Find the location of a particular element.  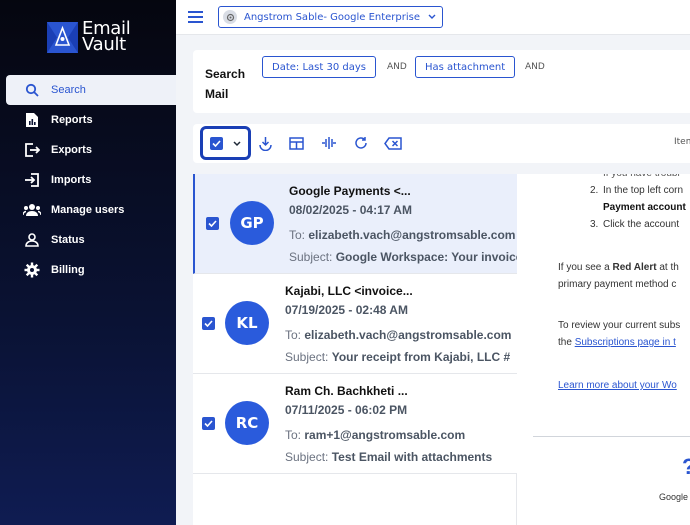

checkbox-checked-icon is located at coordinates (216, 143).